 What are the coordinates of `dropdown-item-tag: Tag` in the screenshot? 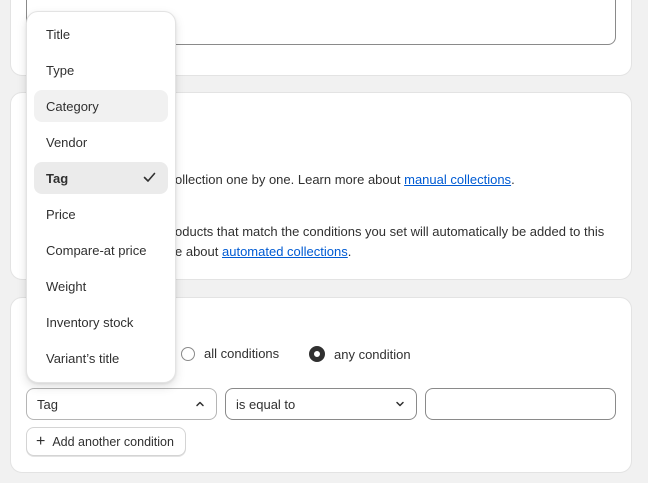 It's located at (101, 178).